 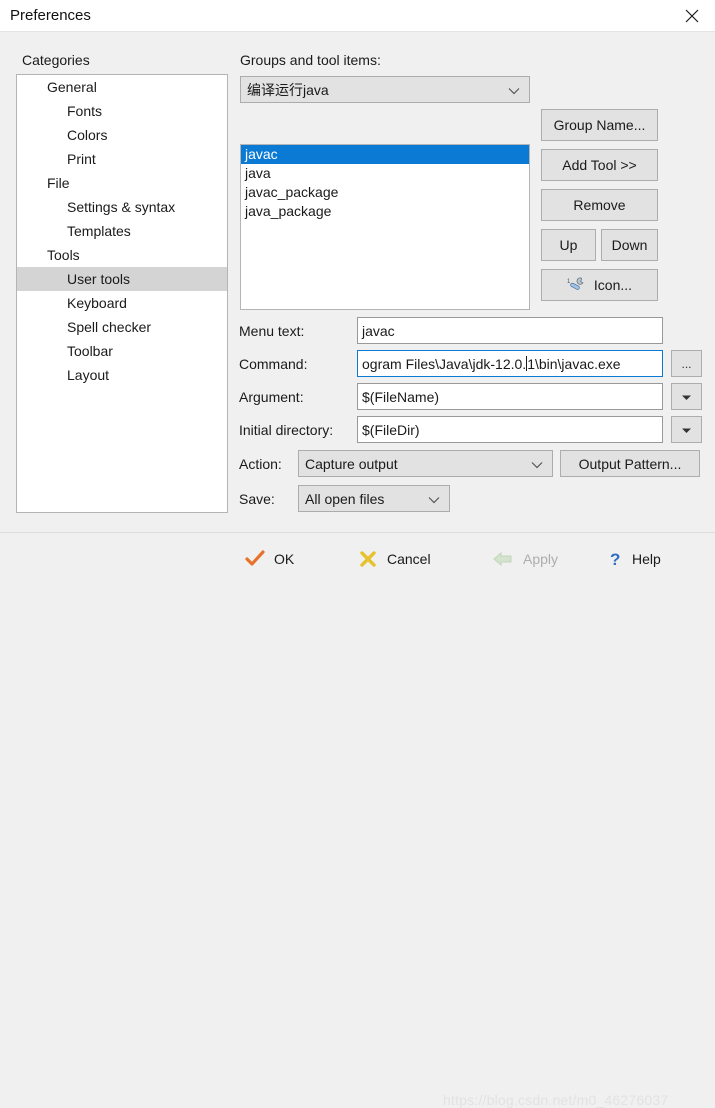 I want to click on action-select: Capture output, so click(x=425, y=463).